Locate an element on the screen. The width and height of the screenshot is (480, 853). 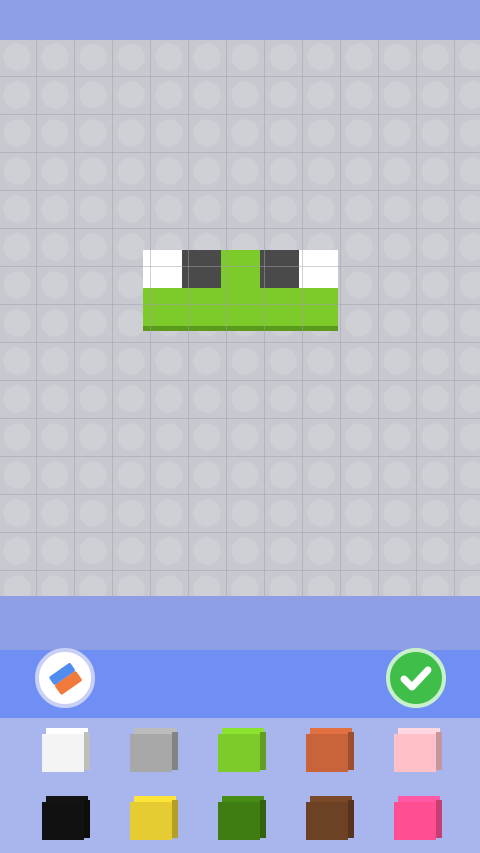
top-bar is located at coordinates (240, 20).